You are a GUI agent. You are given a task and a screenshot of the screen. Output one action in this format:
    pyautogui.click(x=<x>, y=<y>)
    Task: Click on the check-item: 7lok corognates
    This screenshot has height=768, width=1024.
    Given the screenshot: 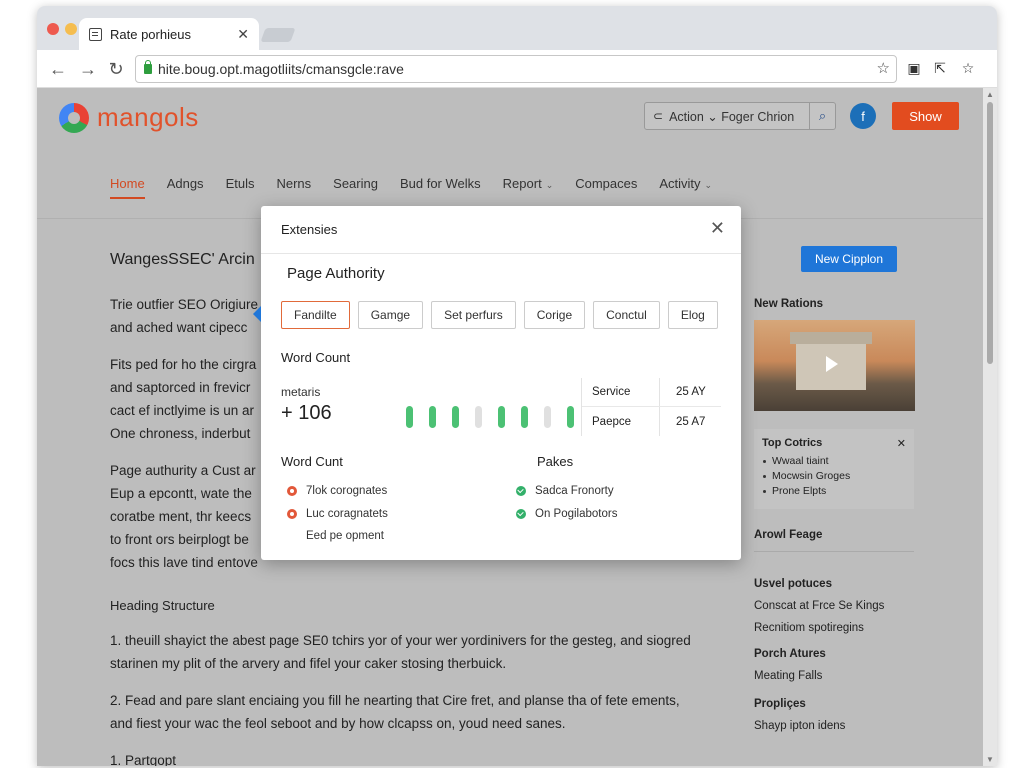 What is the action you would take?
    pyautogui.click(x=337, y=491)
    